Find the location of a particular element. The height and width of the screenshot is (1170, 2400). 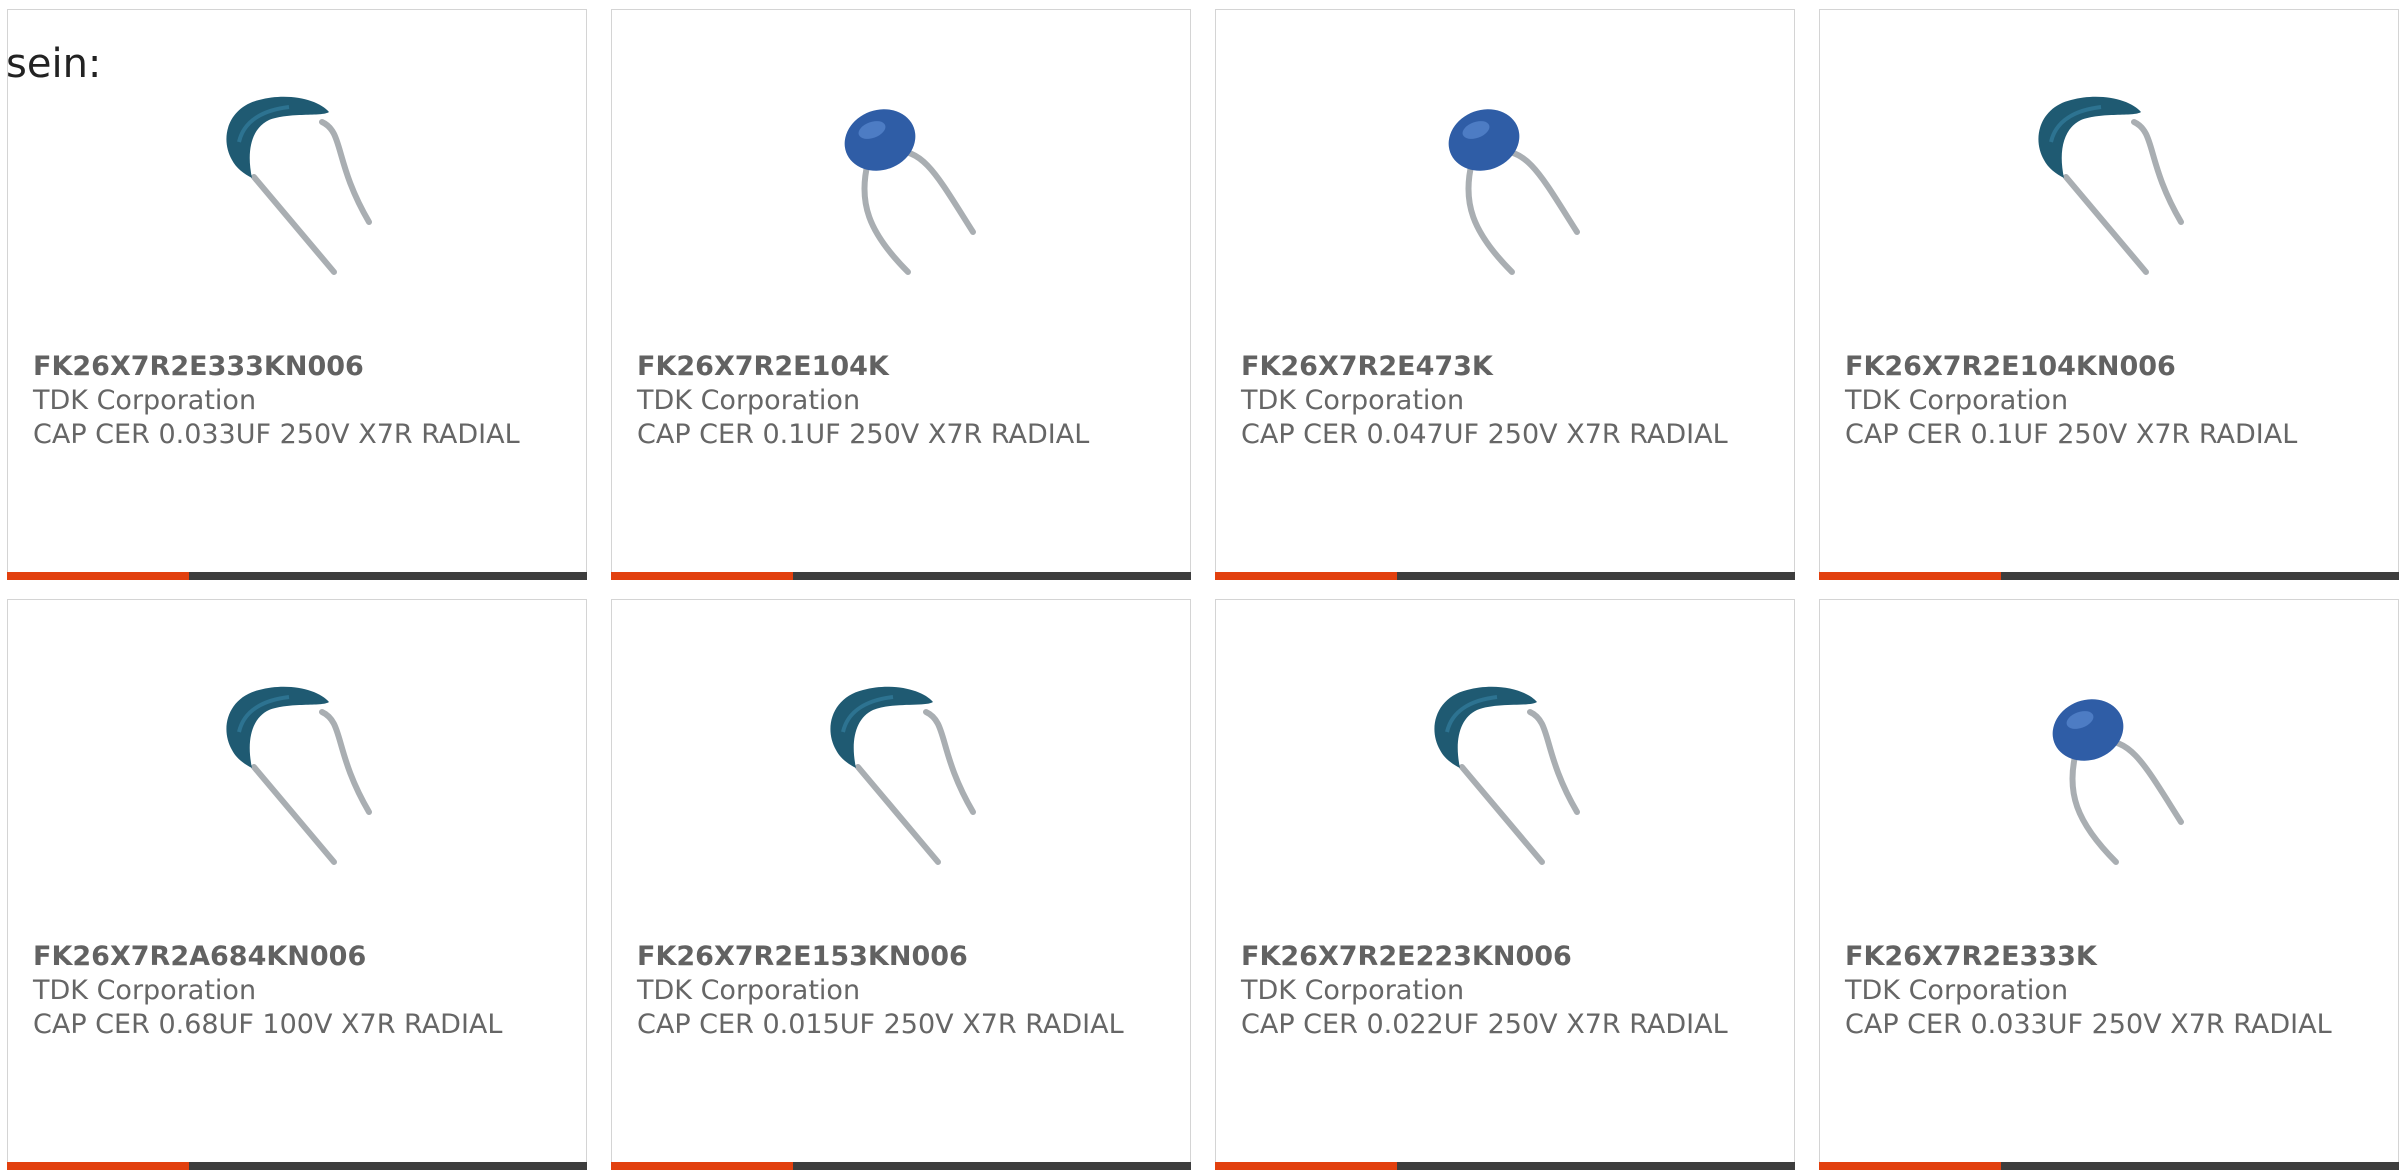

intro-text: sein: is located at coordinates (54, 64).